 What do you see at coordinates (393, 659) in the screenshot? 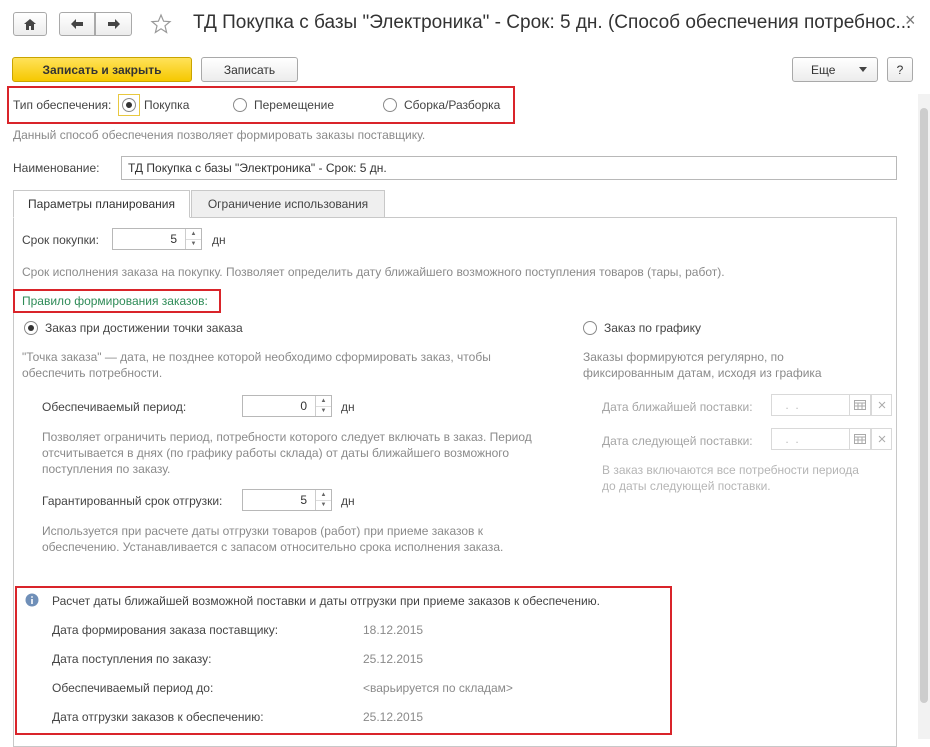
I see `calc-receipt-date-value: 25.12.2015` at bounding box center [393, 659].